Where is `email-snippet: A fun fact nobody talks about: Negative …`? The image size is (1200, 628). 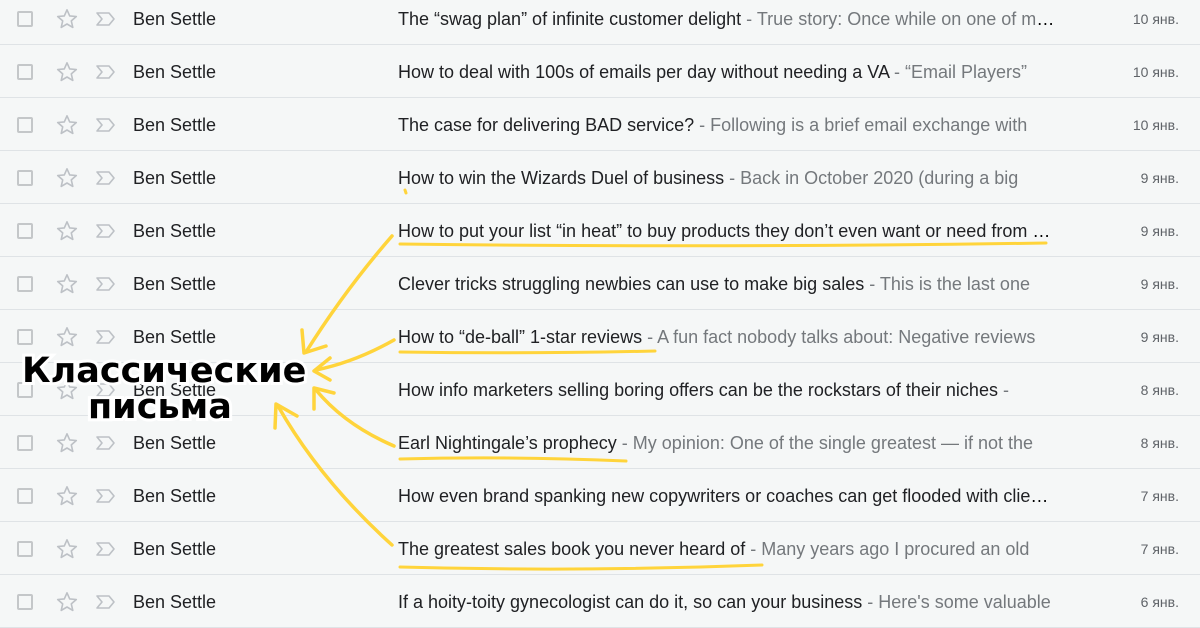 email-snippet: A fun fact nobody talks about: Negative … is located at coordinates (846, 337).